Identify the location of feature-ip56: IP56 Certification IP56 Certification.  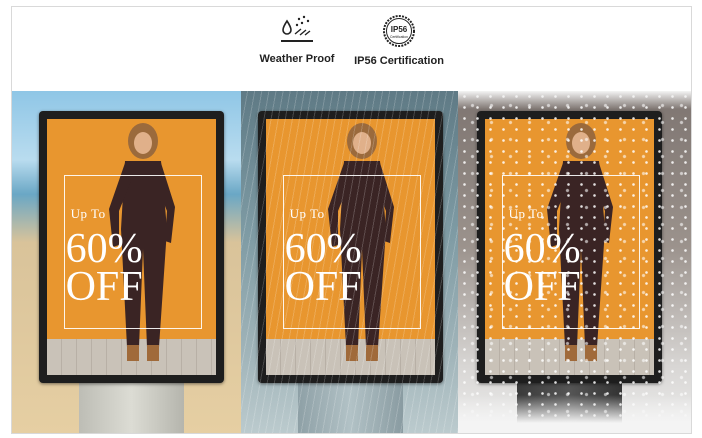
(399, 40).